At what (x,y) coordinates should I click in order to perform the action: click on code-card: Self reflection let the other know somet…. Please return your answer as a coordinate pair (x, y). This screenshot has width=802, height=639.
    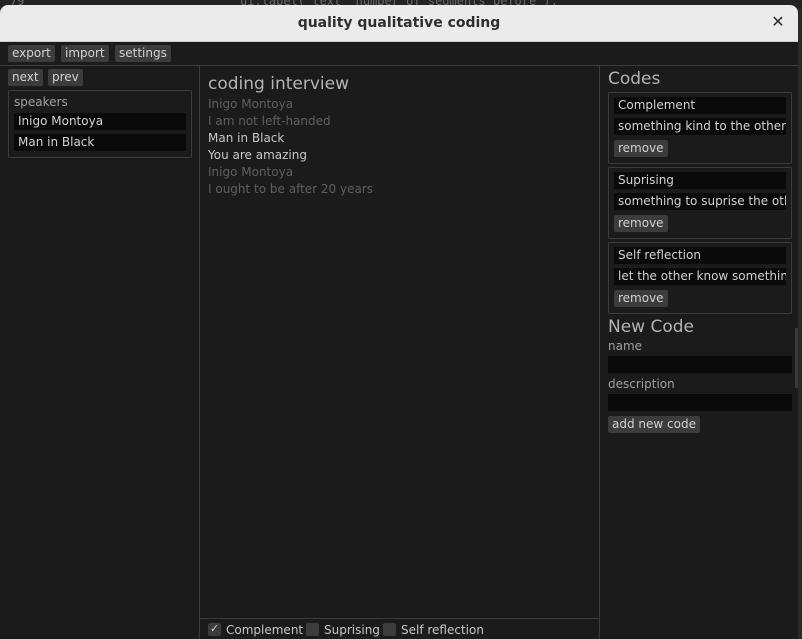
    Looking at the image, I should click on (700, 278).